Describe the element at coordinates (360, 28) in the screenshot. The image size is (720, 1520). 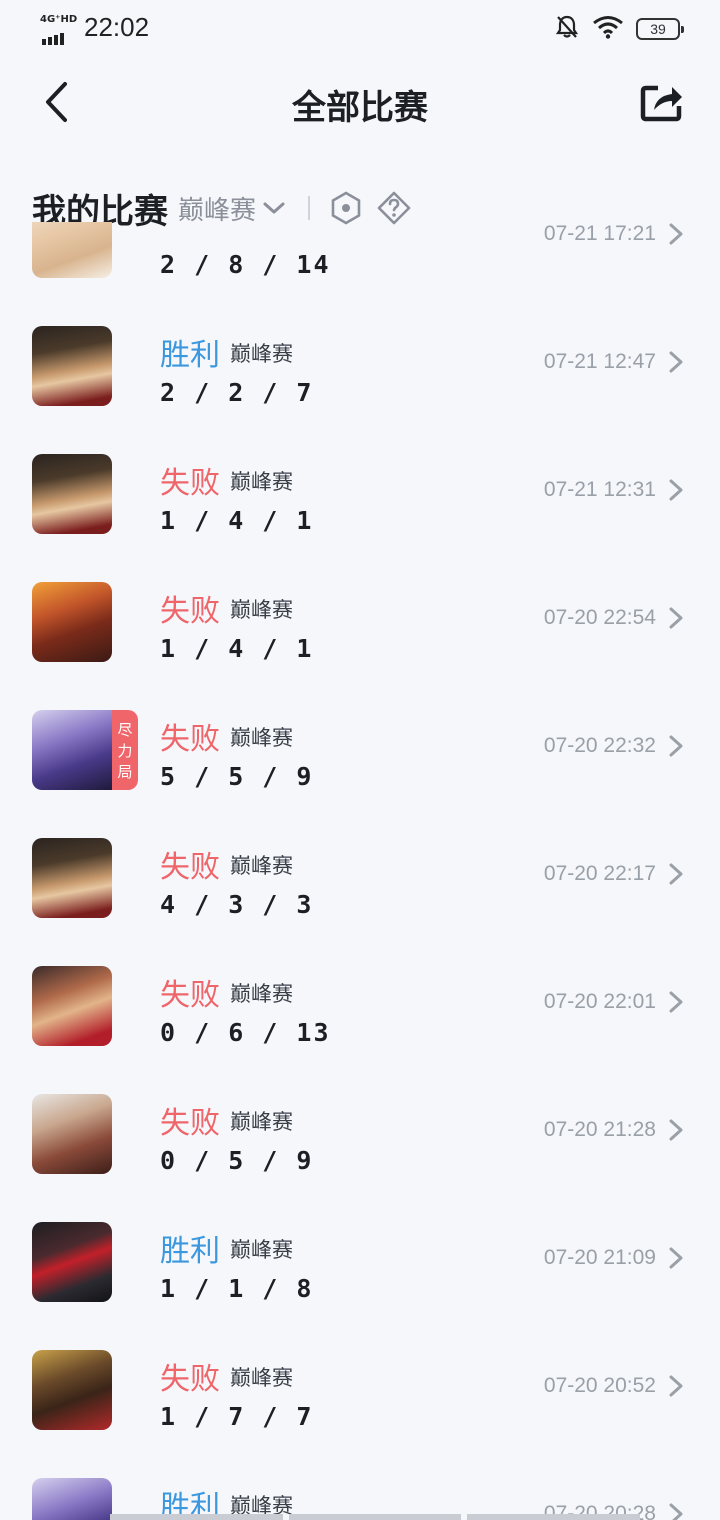
I see `status-bar: 4G⁺HD 22:02 39` at that location.